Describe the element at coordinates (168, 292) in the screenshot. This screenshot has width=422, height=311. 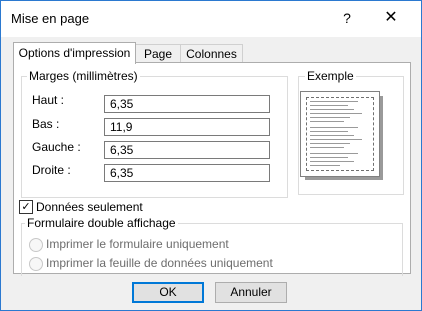
I see `ok-button: OK` at that location.